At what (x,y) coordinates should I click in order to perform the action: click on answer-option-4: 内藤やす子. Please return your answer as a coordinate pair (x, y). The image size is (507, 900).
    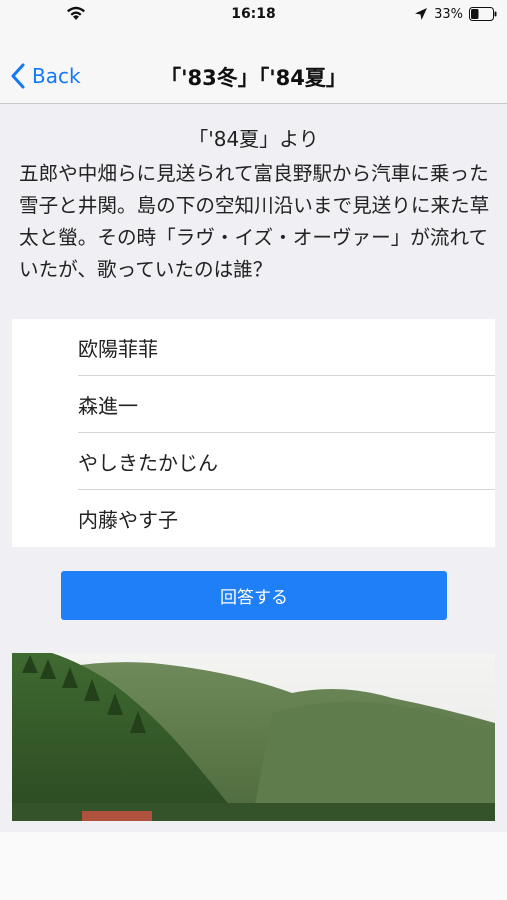
    Looking at the image, I should click on (253, 518).